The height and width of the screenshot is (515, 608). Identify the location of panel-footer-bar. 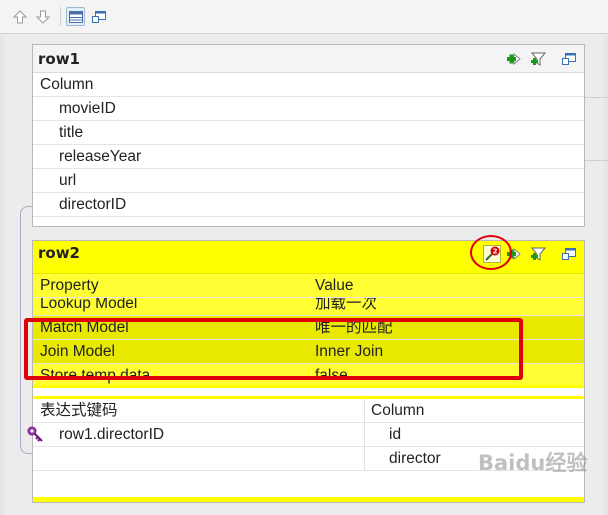
(308, 499).